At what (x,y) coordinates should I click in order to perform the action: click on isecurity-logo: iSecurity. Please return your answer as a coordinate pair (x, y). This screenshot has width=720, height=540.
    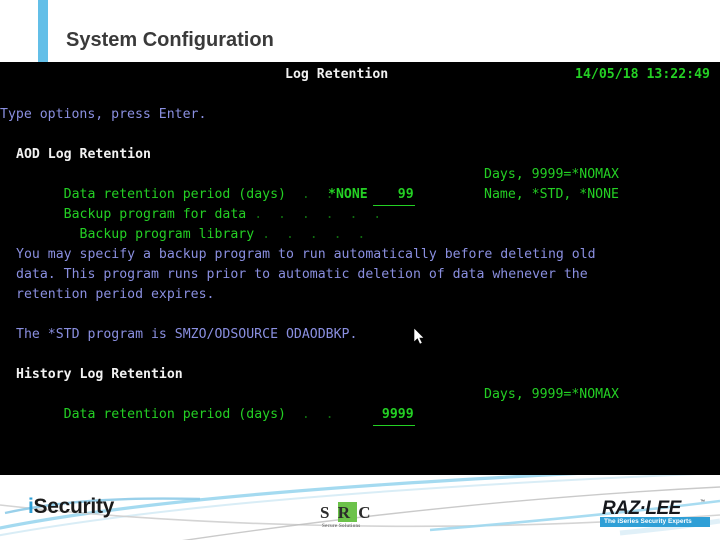
    Looking at the image, I should click on (71, 507).